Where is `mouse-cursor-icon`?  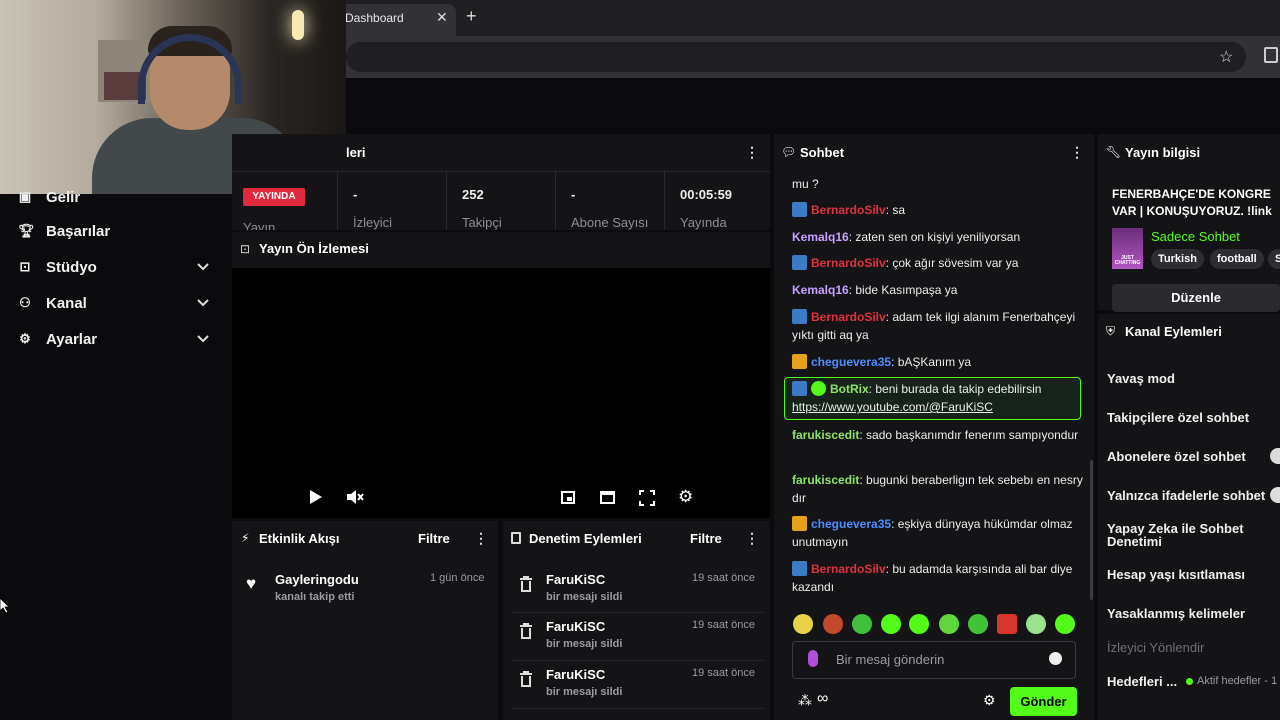
mouse-cursor-icon is located at coordinates (5, 607).